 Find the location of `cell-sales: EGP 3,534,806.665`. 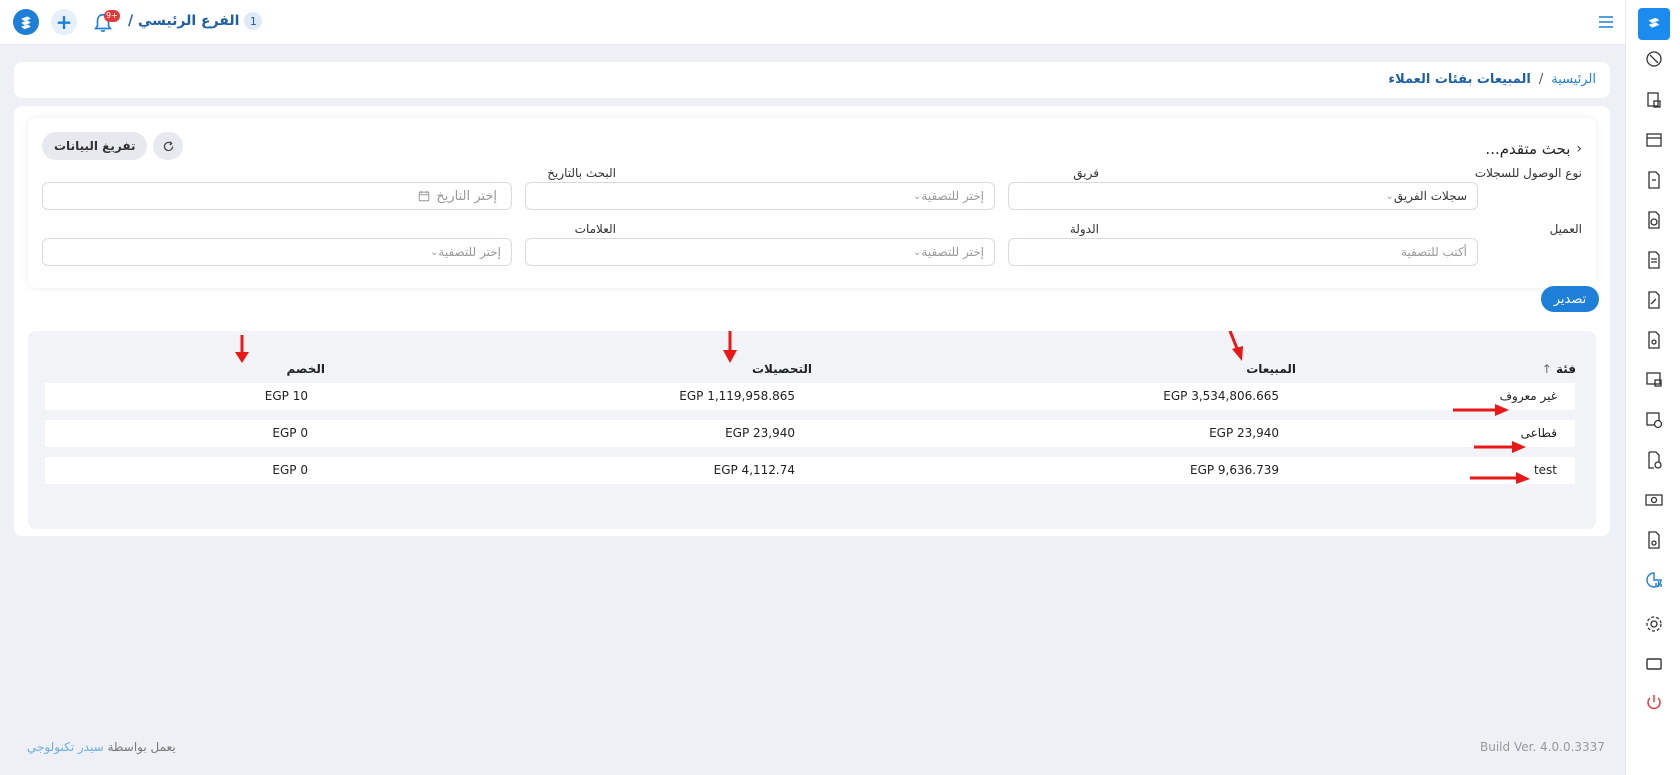

cell-sales: EGP 3,534,806.665 is located at coordinates (1221, 396).